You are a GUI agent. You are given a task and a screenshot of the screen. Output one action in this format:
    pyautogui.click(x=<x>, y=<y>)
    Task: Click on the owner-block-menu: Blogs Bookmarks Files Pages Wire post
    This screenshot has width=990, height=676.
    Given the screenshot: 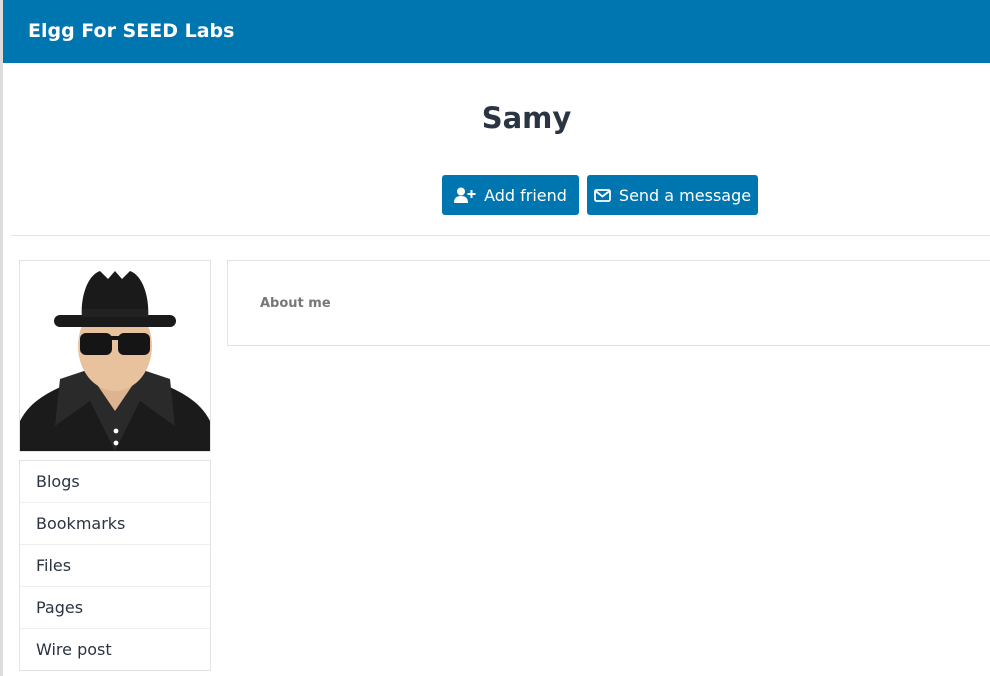 What is the action you would take?
    pyautogui.click(x=115, y=565)
    